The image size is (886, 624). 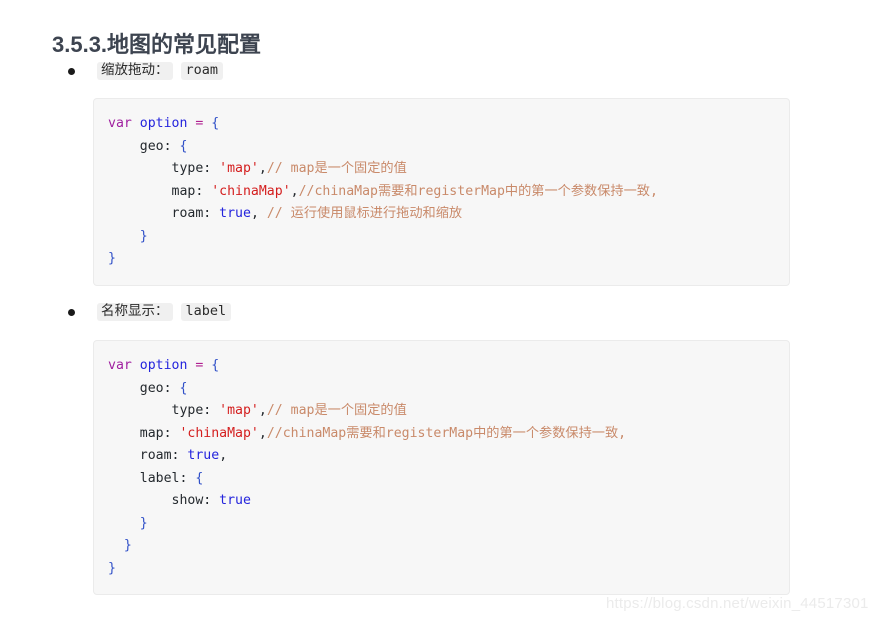 I want to click on code-line: roam: true, // 运行使用鼠标进行拖动和缩放, so click(x=441, y=214).